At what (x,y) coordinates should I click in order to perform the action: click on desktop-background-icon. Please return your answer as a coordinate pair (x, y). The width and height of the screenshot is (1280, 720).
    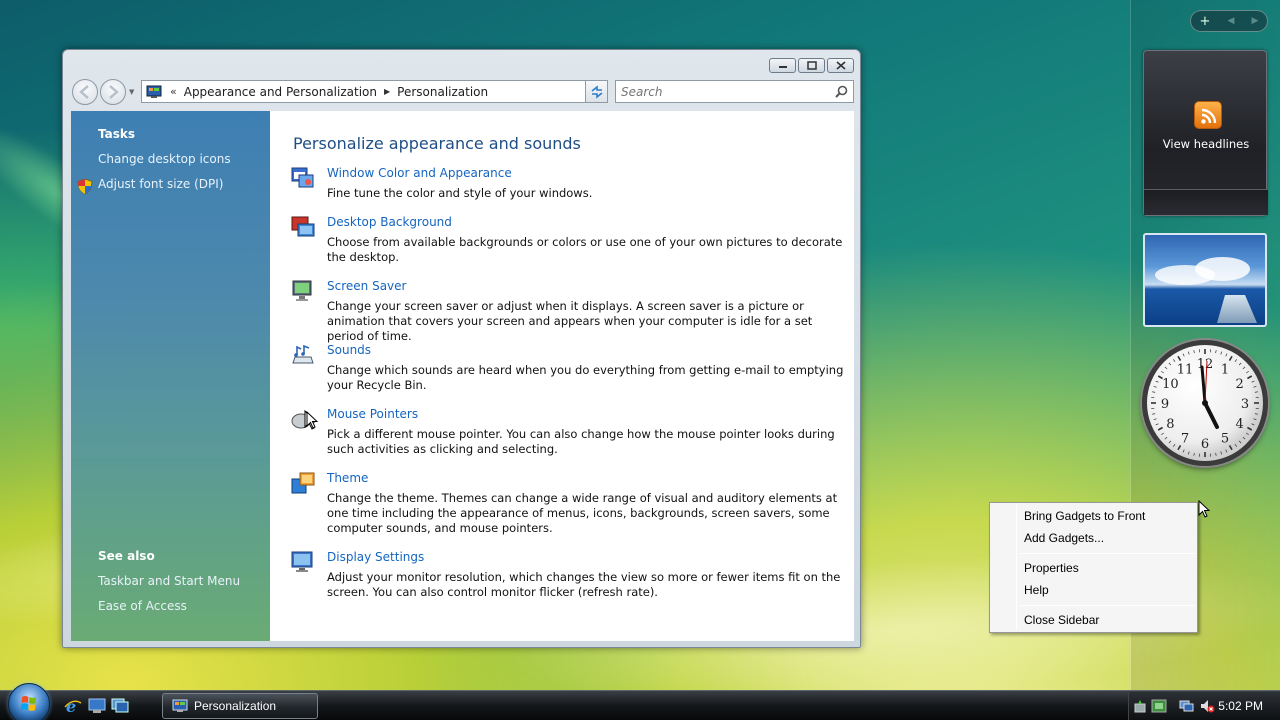
    Looking at the image, I should click on (303, 226).